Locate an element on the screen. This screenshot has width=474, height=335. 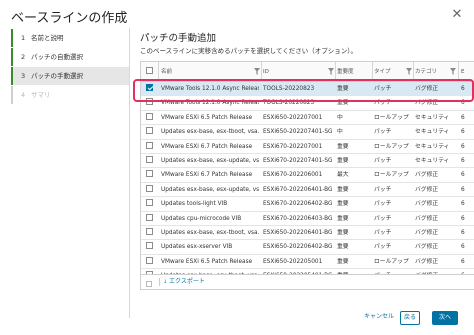
step-number: 3 is located at coordinates (23, 76).